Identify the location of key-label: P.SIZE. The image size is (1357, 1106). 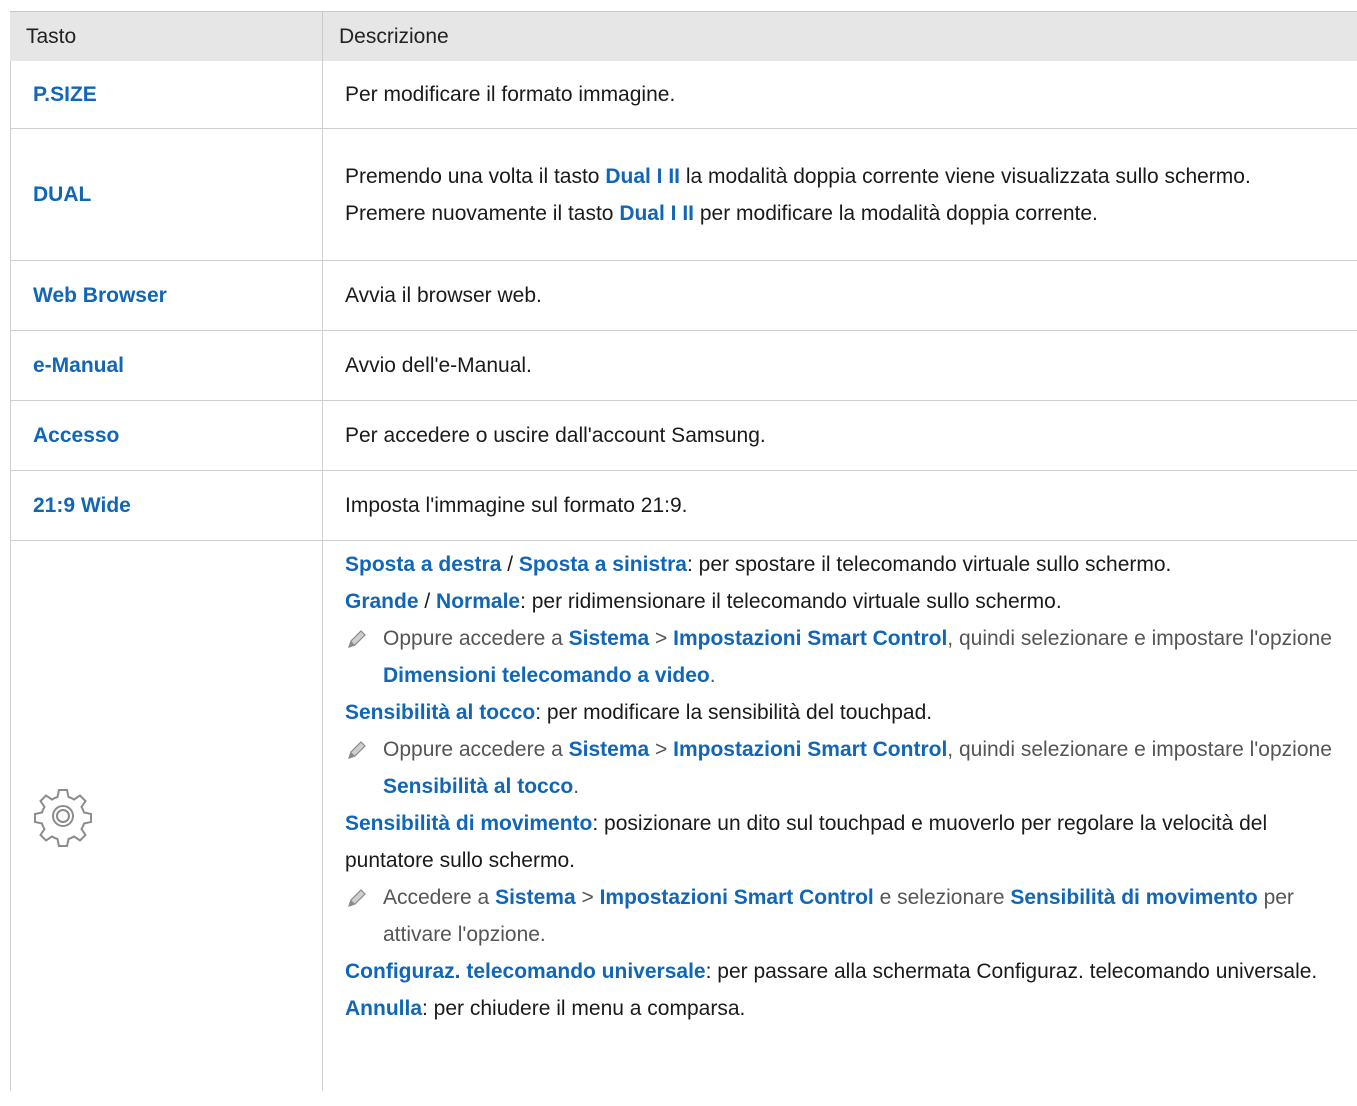
(65, 94).